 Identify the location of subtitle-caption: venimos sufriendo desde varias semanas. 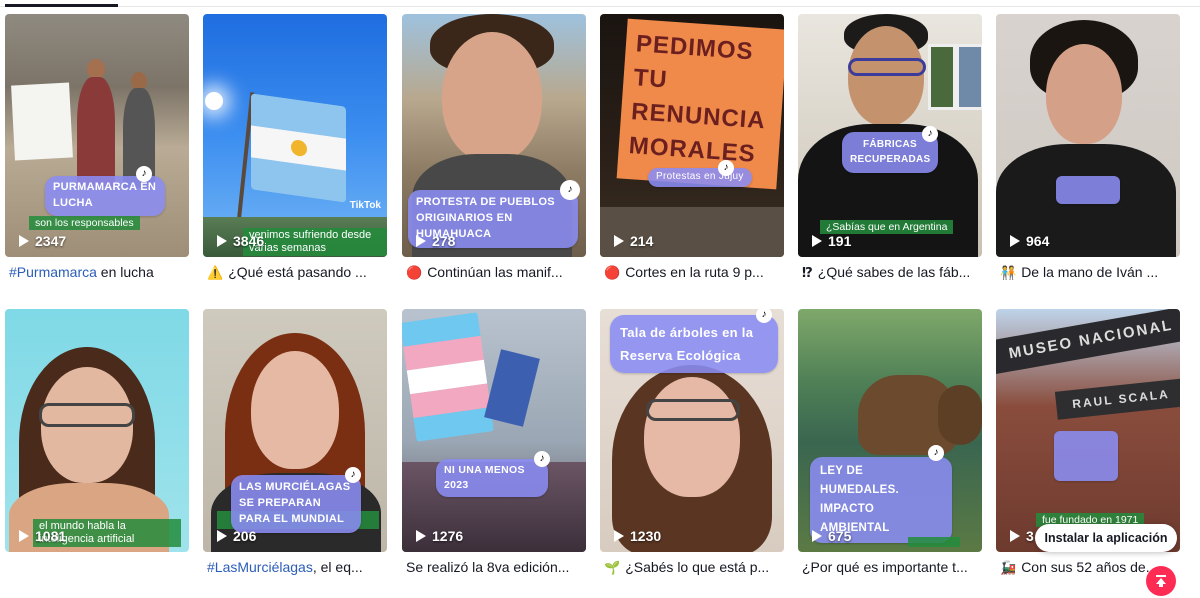
(315, 242).